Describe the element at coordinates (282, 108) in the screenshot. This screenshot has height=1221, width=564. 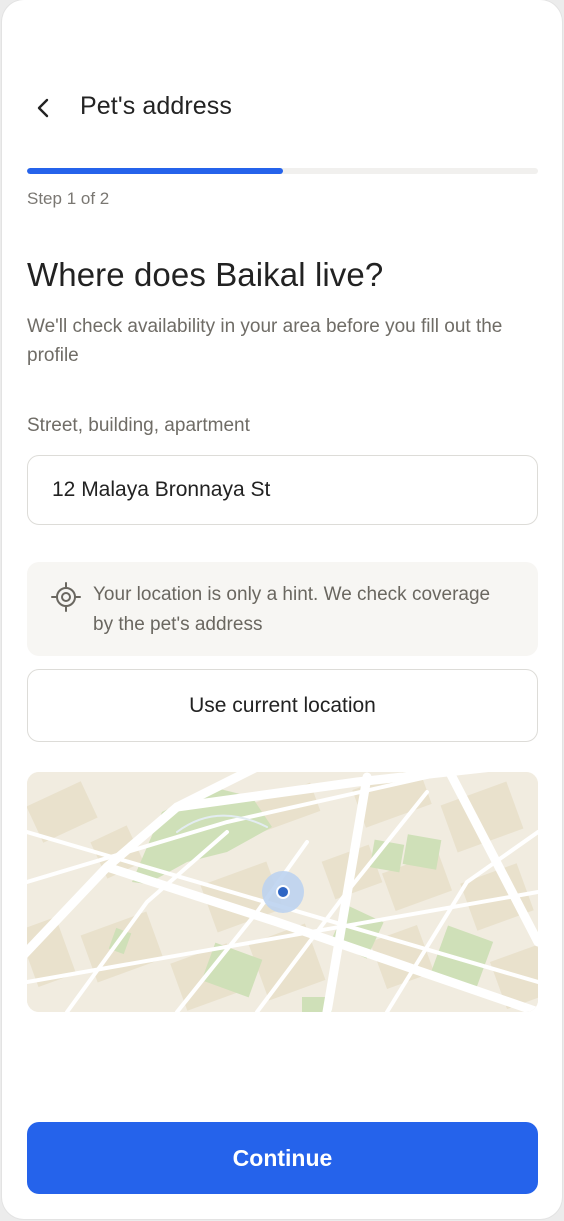
I see `header: Pet's address` at that location.